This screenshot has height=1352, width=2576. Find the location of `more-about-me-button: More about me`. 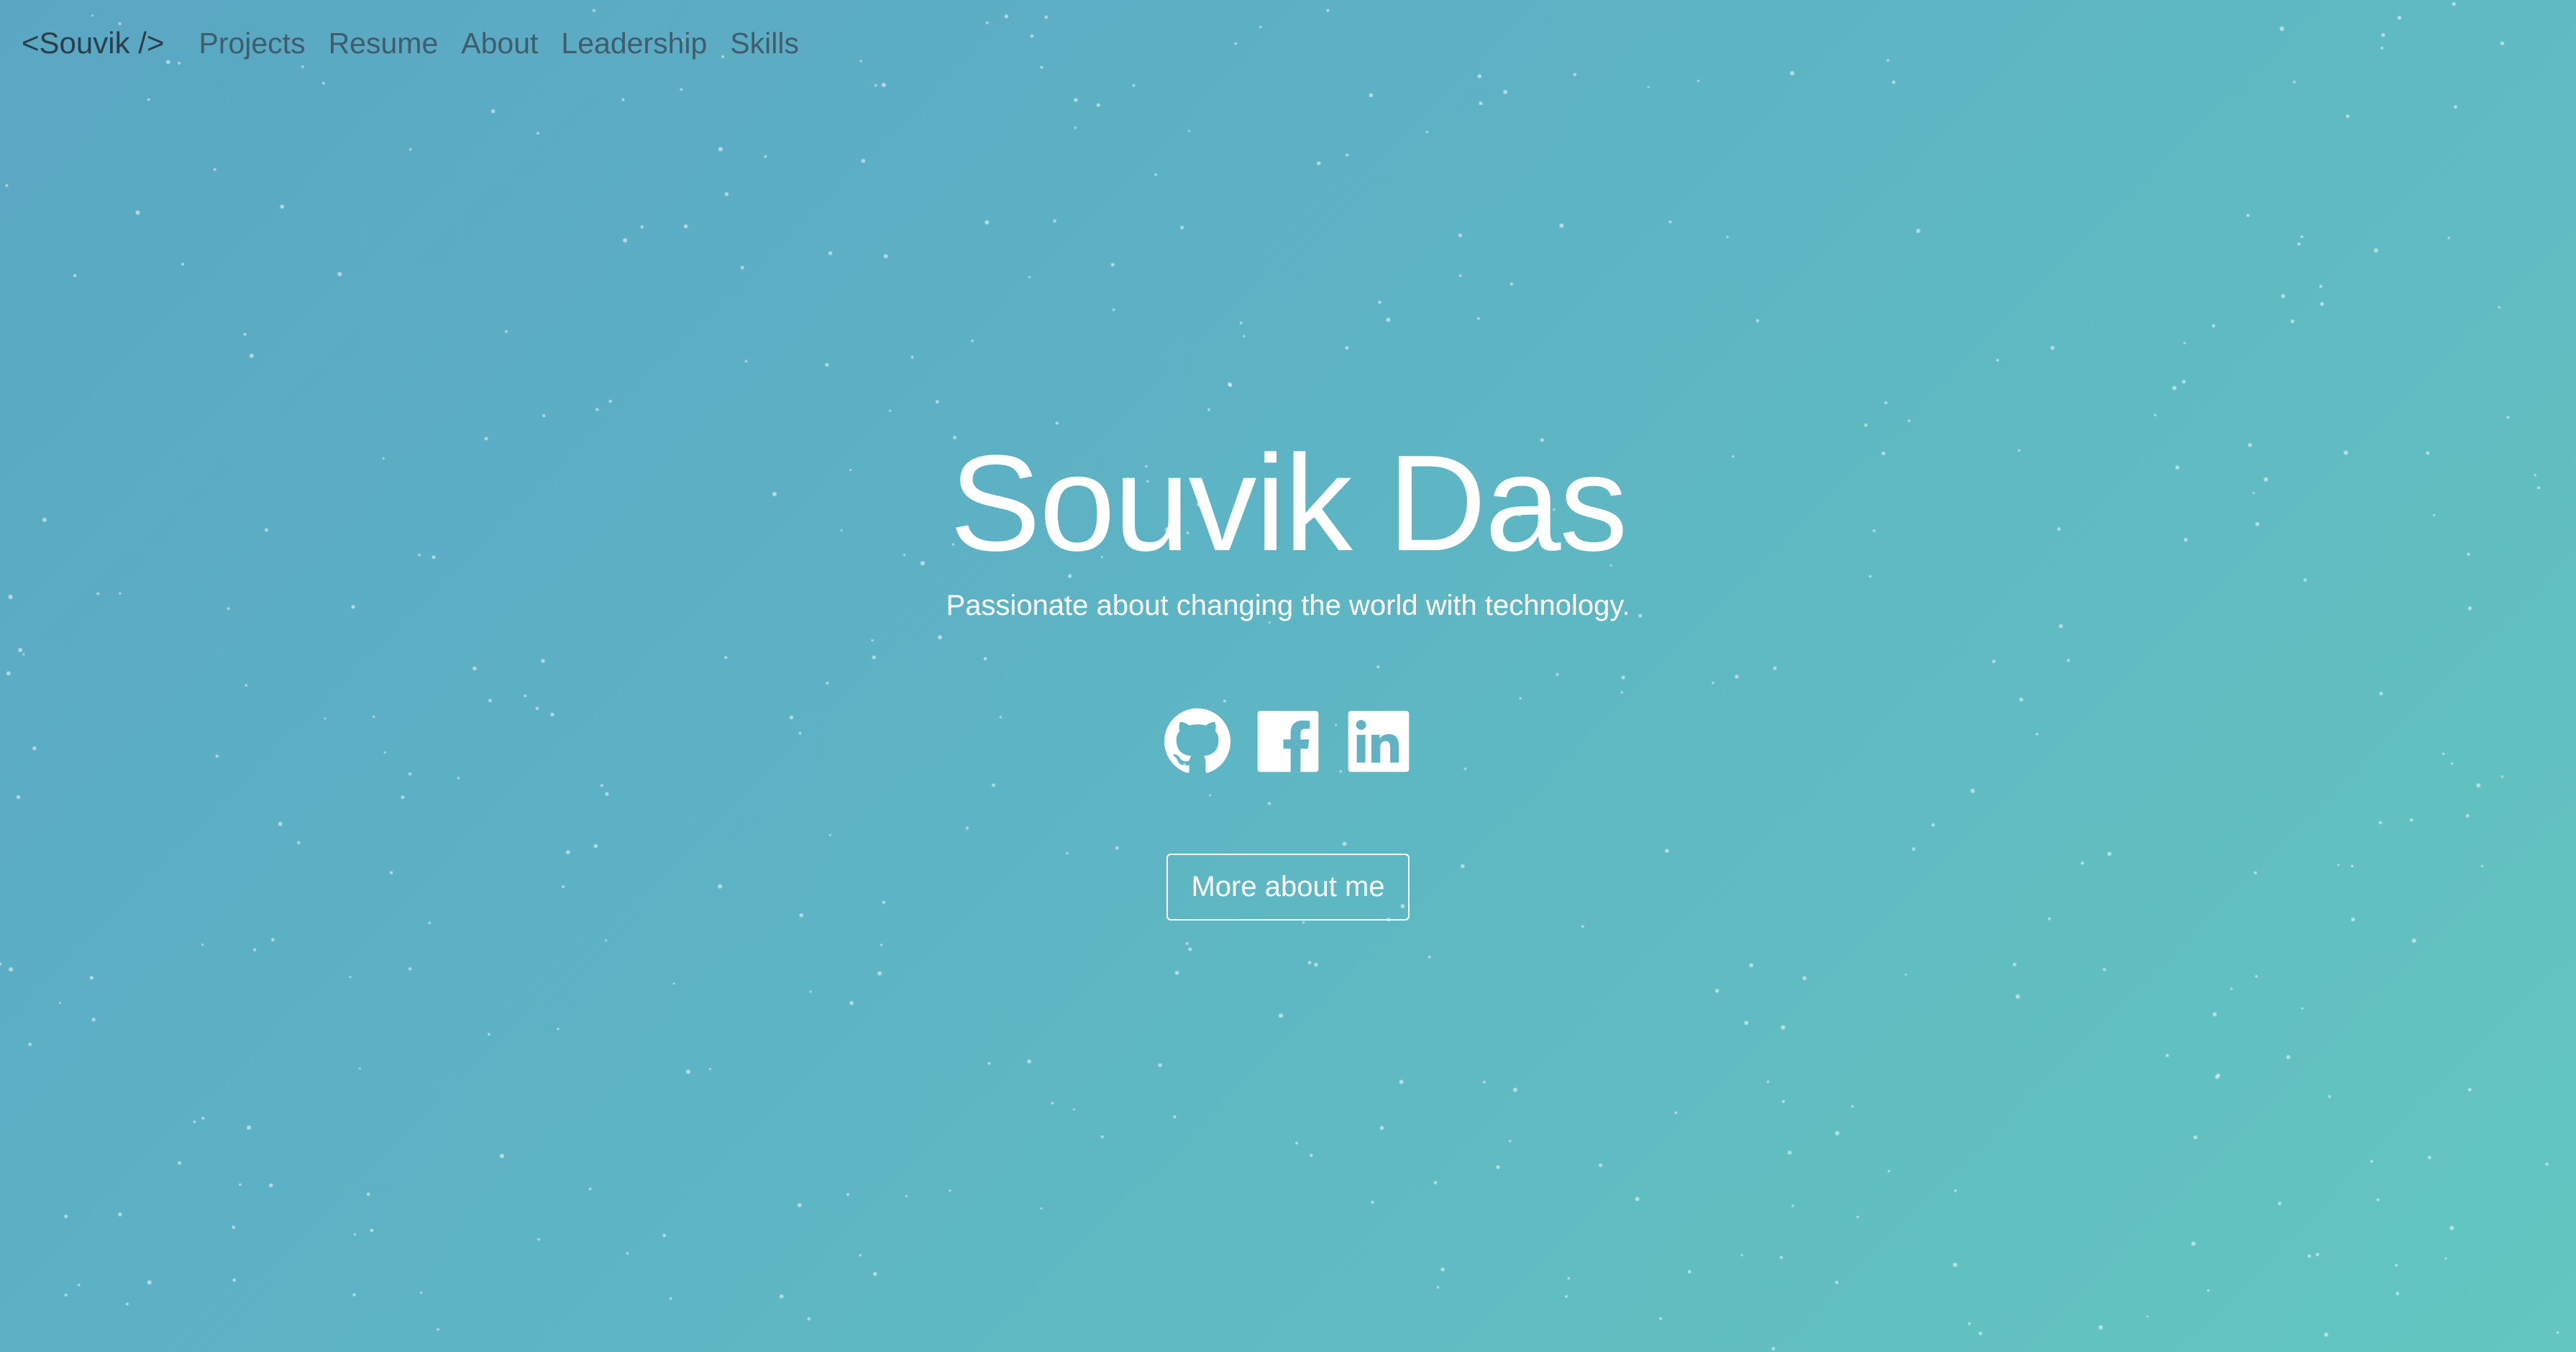

more-about-me-button: More about me is located at coordinates (1288, 887).